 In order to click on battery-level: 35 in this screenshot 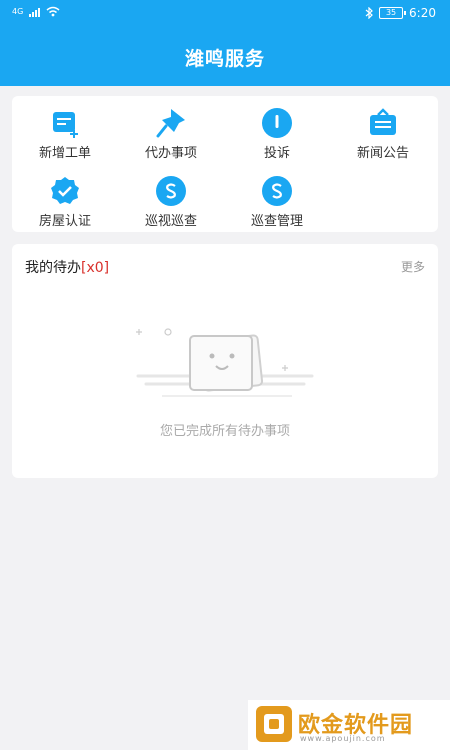, I will do `click(391, 12)`.